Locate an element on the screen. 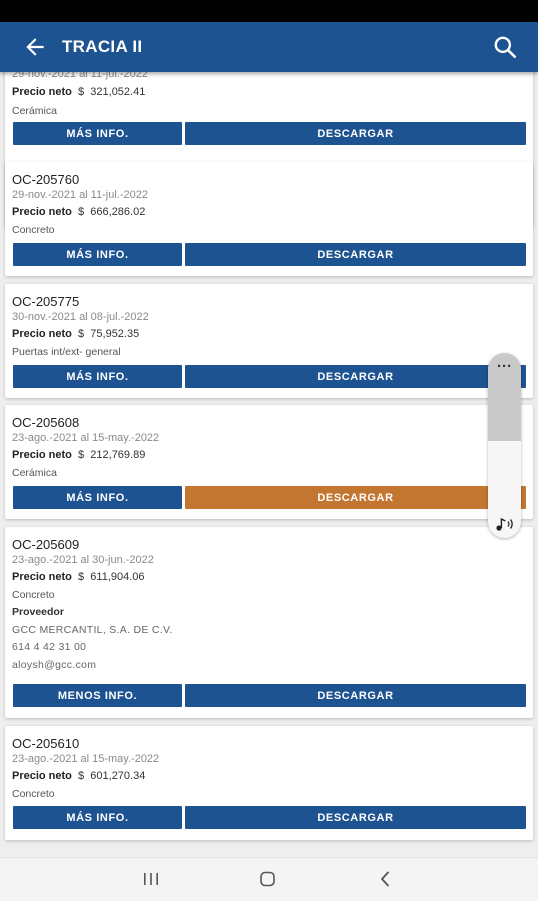 The image size is (538, 901). net-price: Precio neto $ 75,952.35 is located at coordinates (75, 334).